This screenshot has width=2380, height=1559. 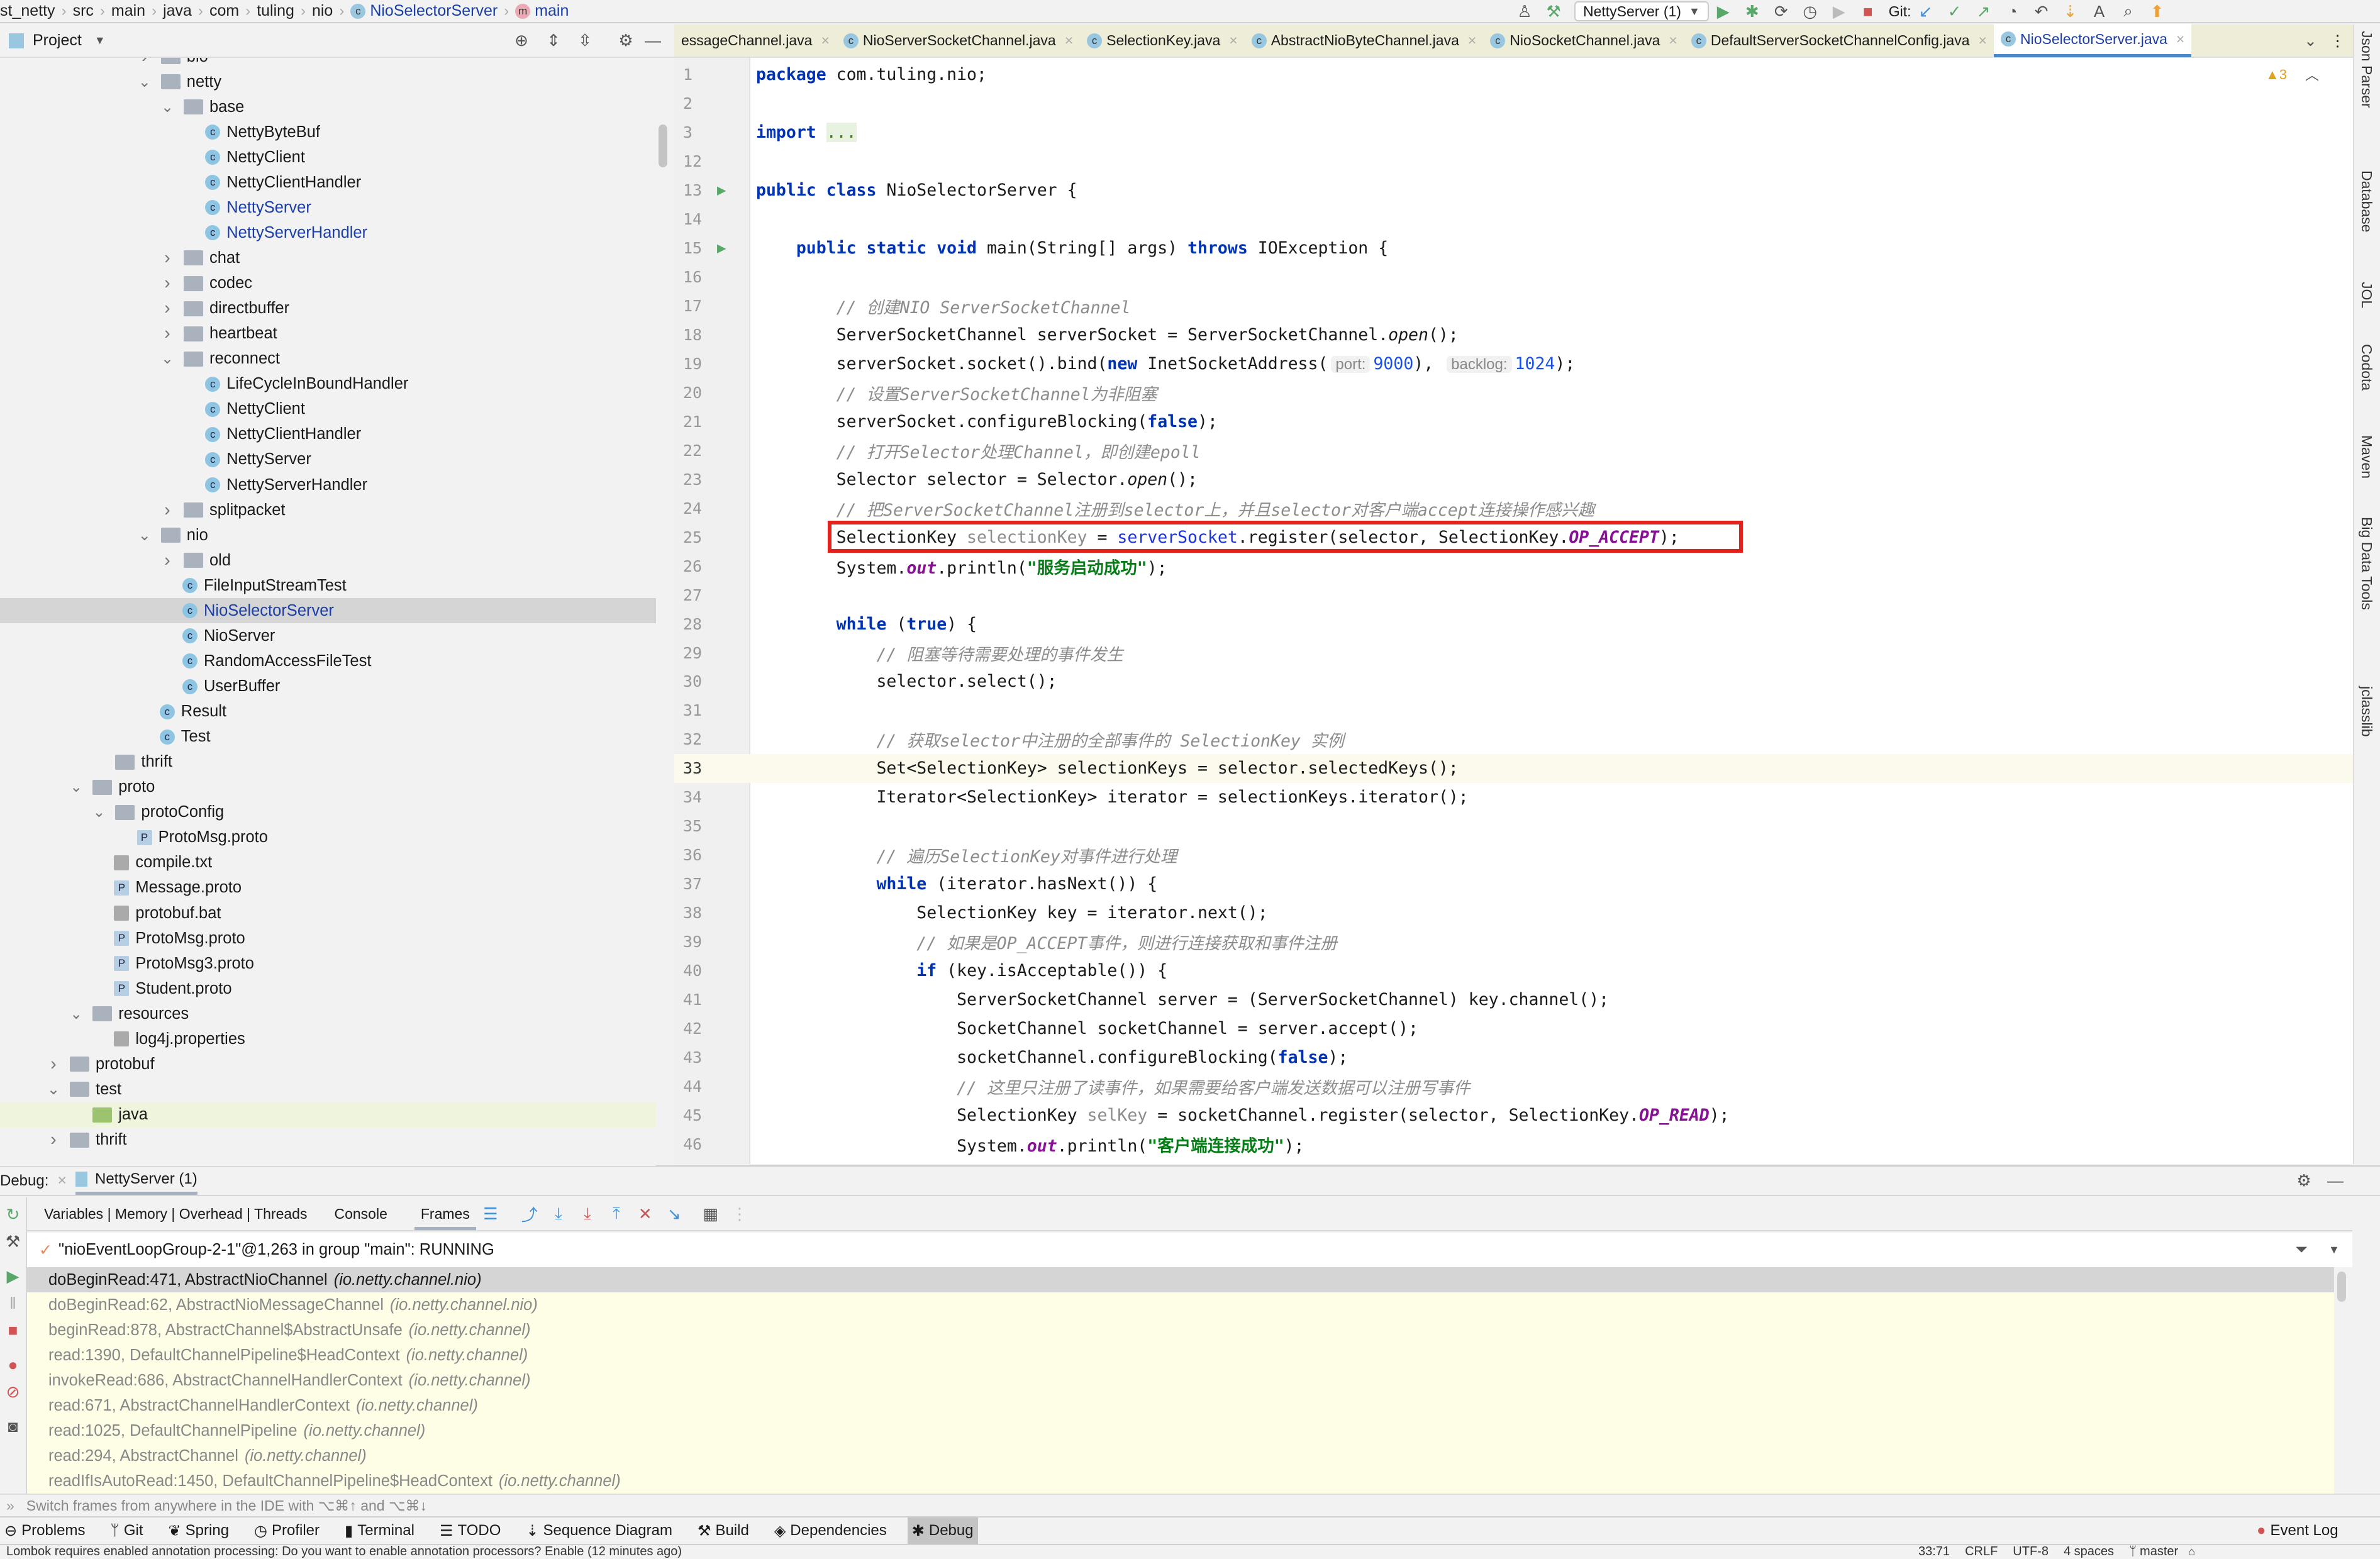 What do you see at coordinates (1583, 40) in the screenshot?
I see `editor-tab: c NioSocketChannel.java ×` at bounding box center [1583, 40].